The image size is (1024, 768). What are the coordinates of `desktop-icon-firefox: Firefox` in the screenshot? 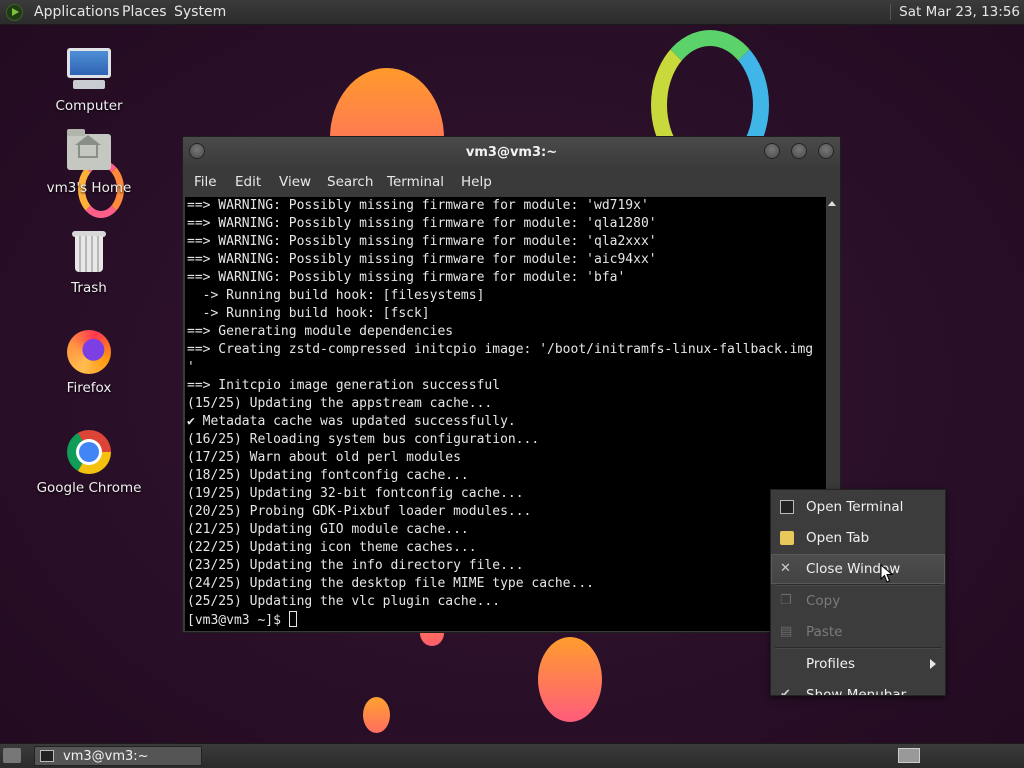 It's located at (89, 362).